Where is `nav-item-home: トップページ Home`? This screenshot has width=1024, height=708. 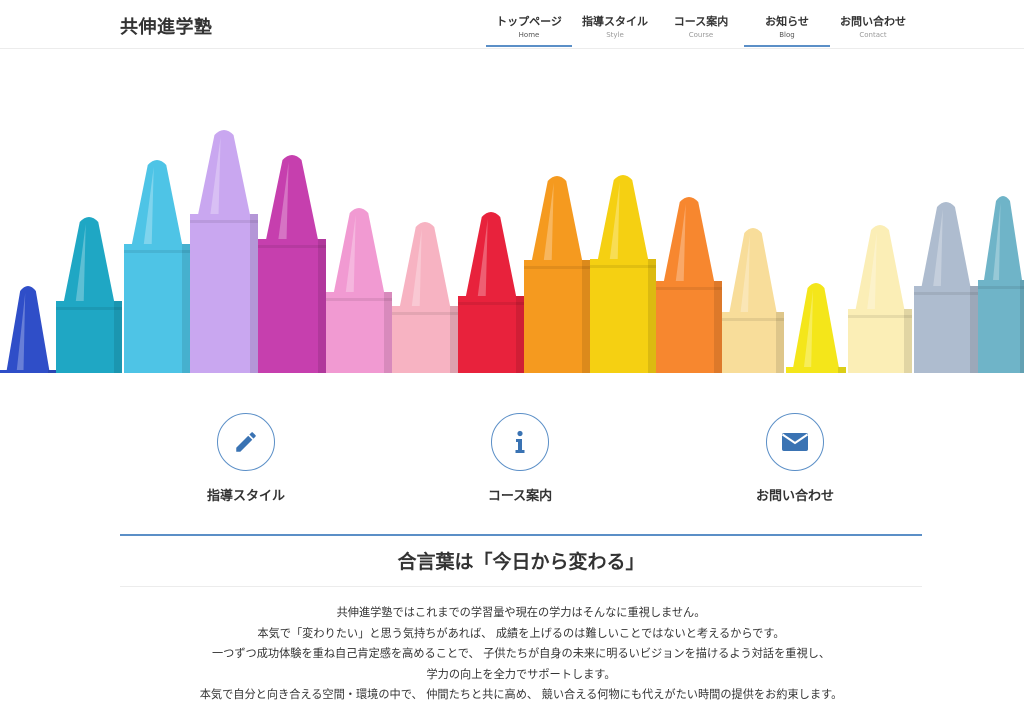 nav-item-home: トップページ Home is located at coordinates (529, 23).